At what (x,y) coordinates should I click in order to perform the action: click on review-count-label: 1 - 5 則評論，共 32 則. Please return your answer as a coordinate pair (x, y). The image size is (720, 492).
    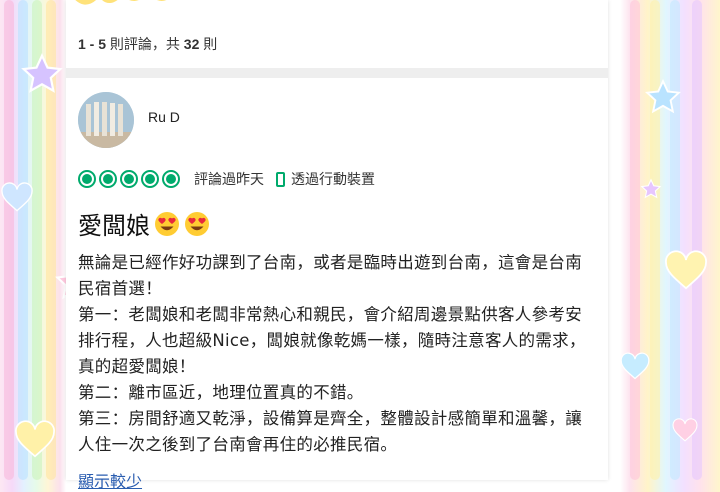
    Looking at the image, I should click on (147, 44).